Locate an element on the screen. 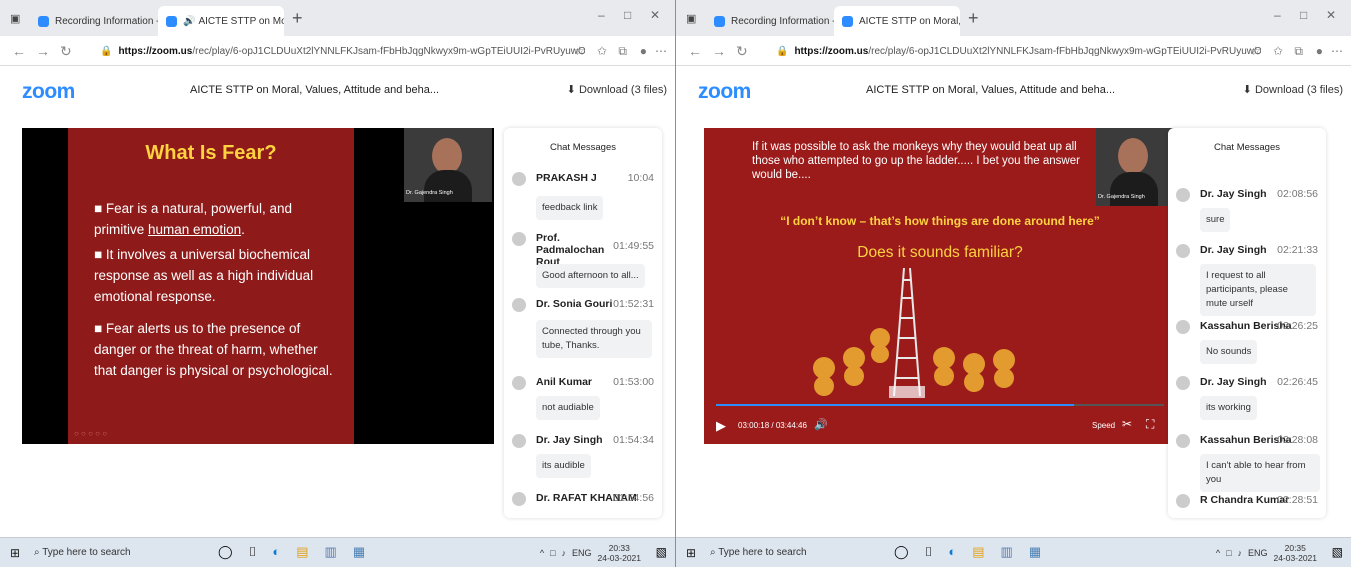 The width and height of the screenshot is (1351, 567). message-time: 01:53:00 is located at coordinates (633, 382).